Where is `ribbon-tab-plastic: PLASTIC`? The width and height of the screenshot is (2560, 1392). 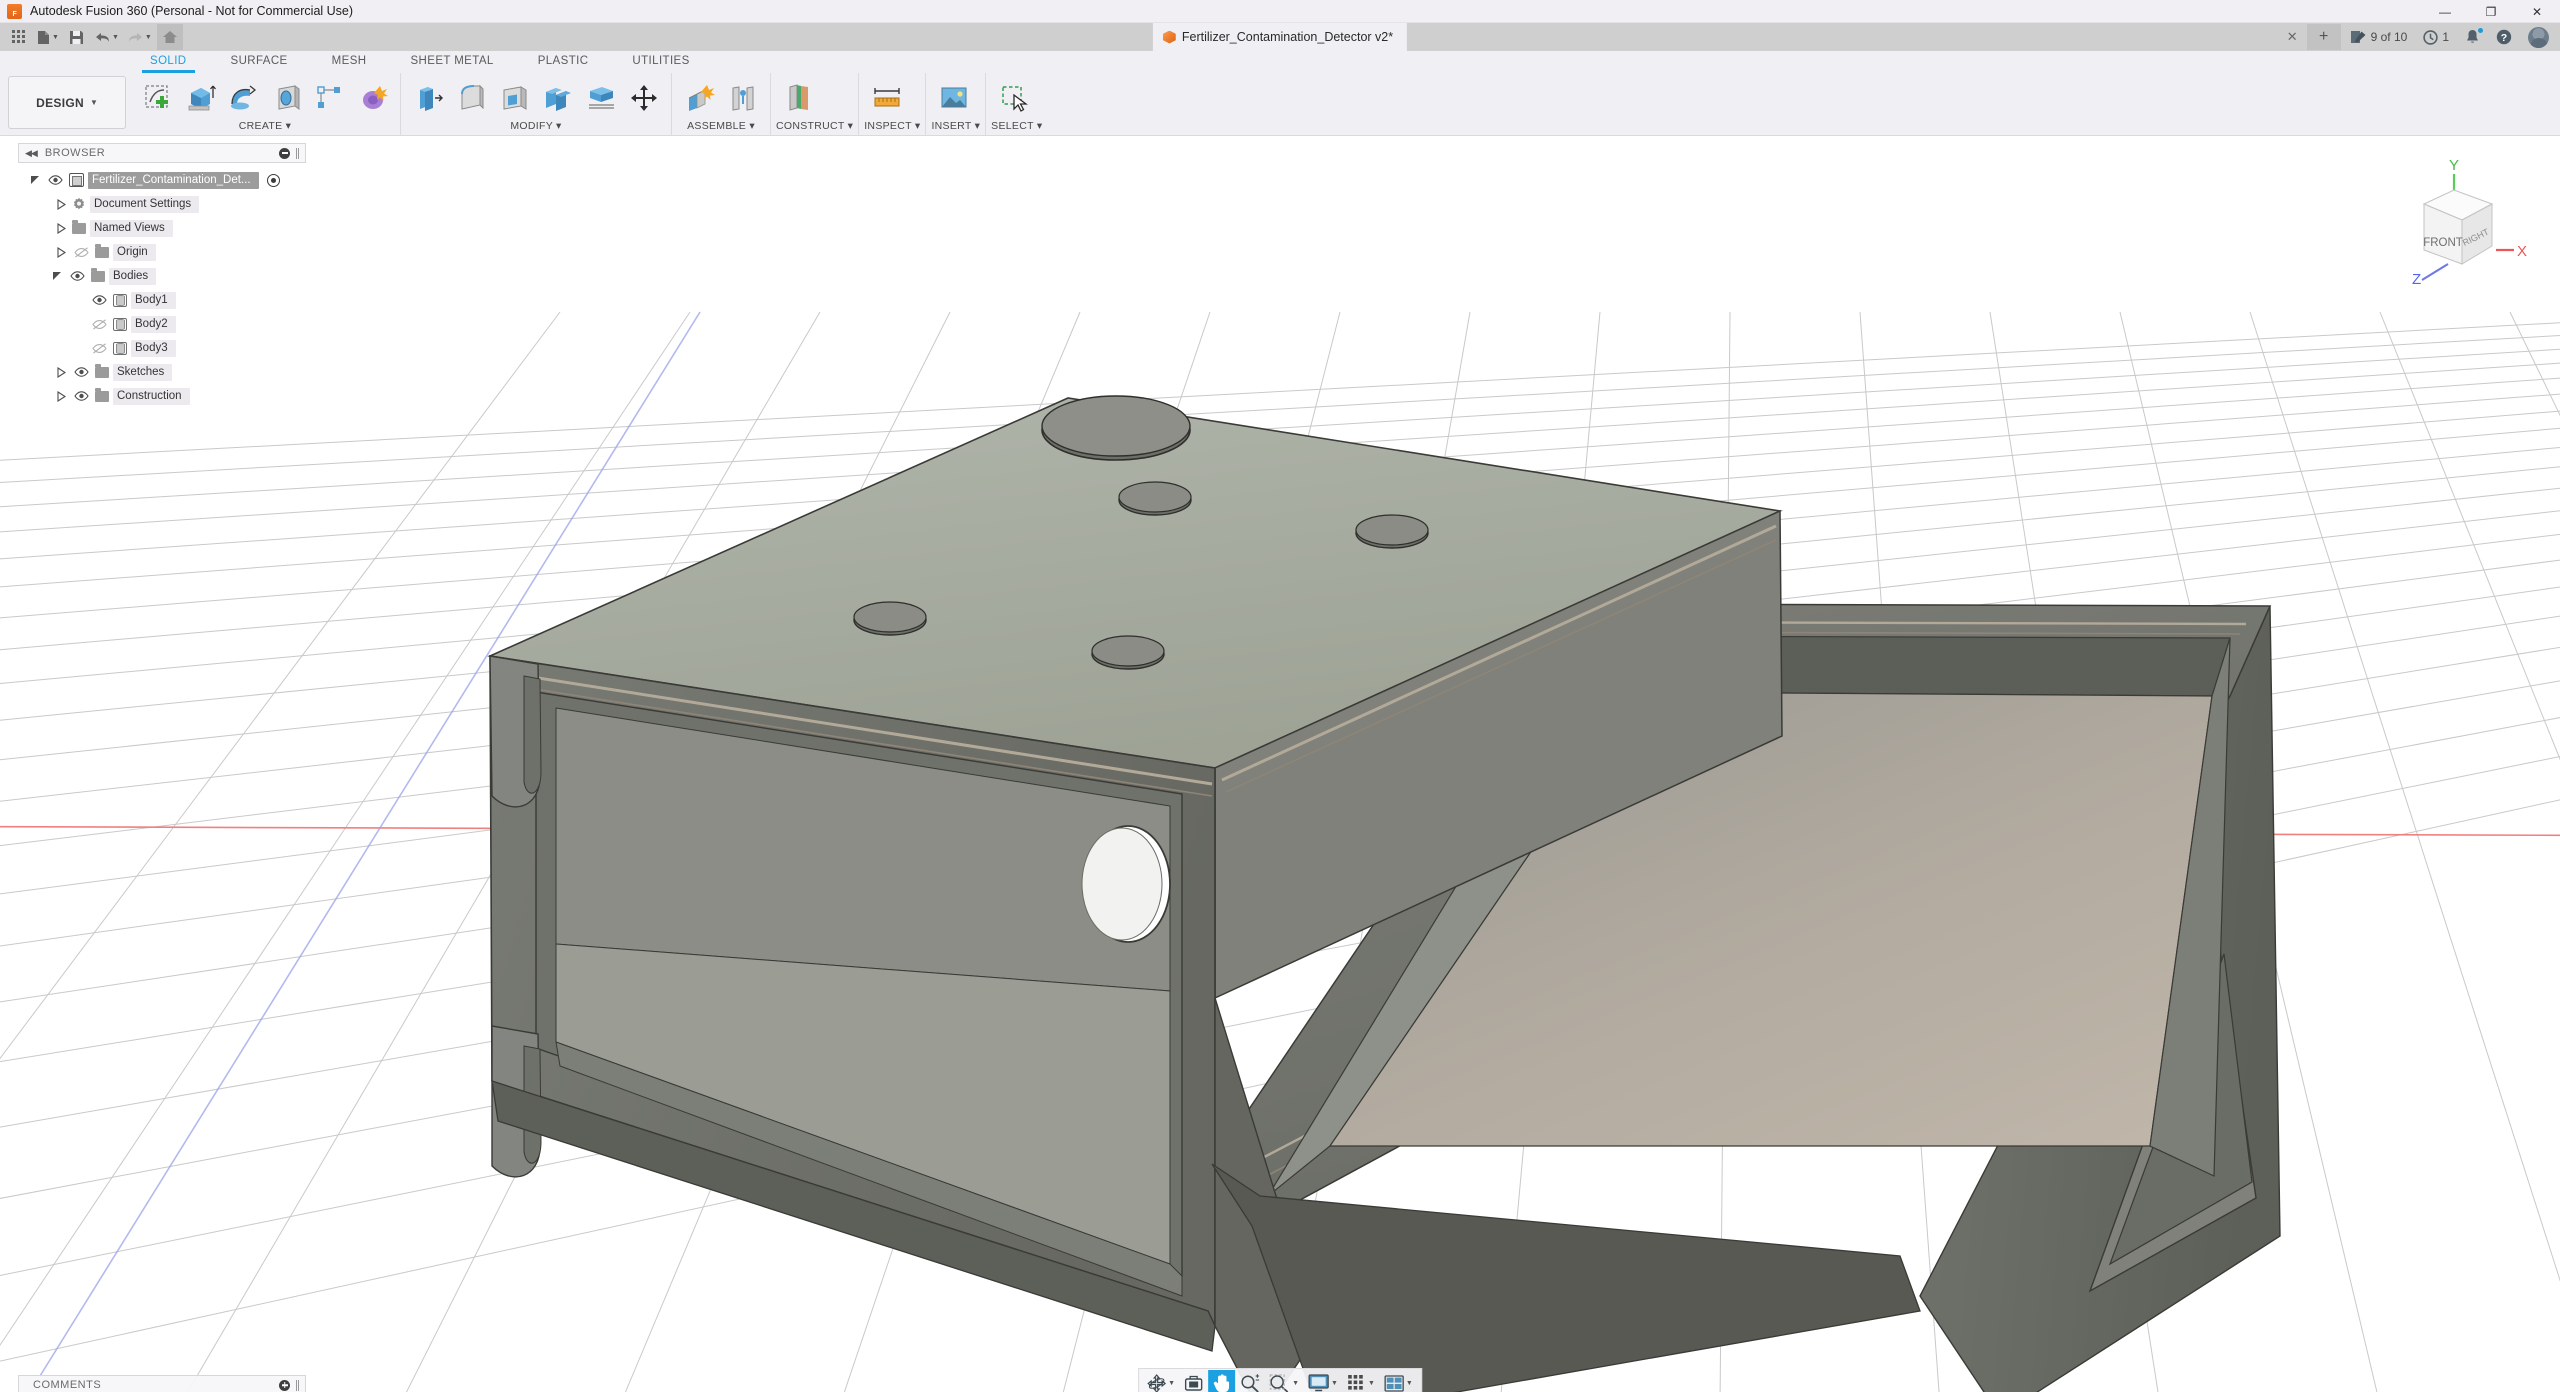 ribbon-tab-plastic: PLASTIC is located at coordinates (563, 62).